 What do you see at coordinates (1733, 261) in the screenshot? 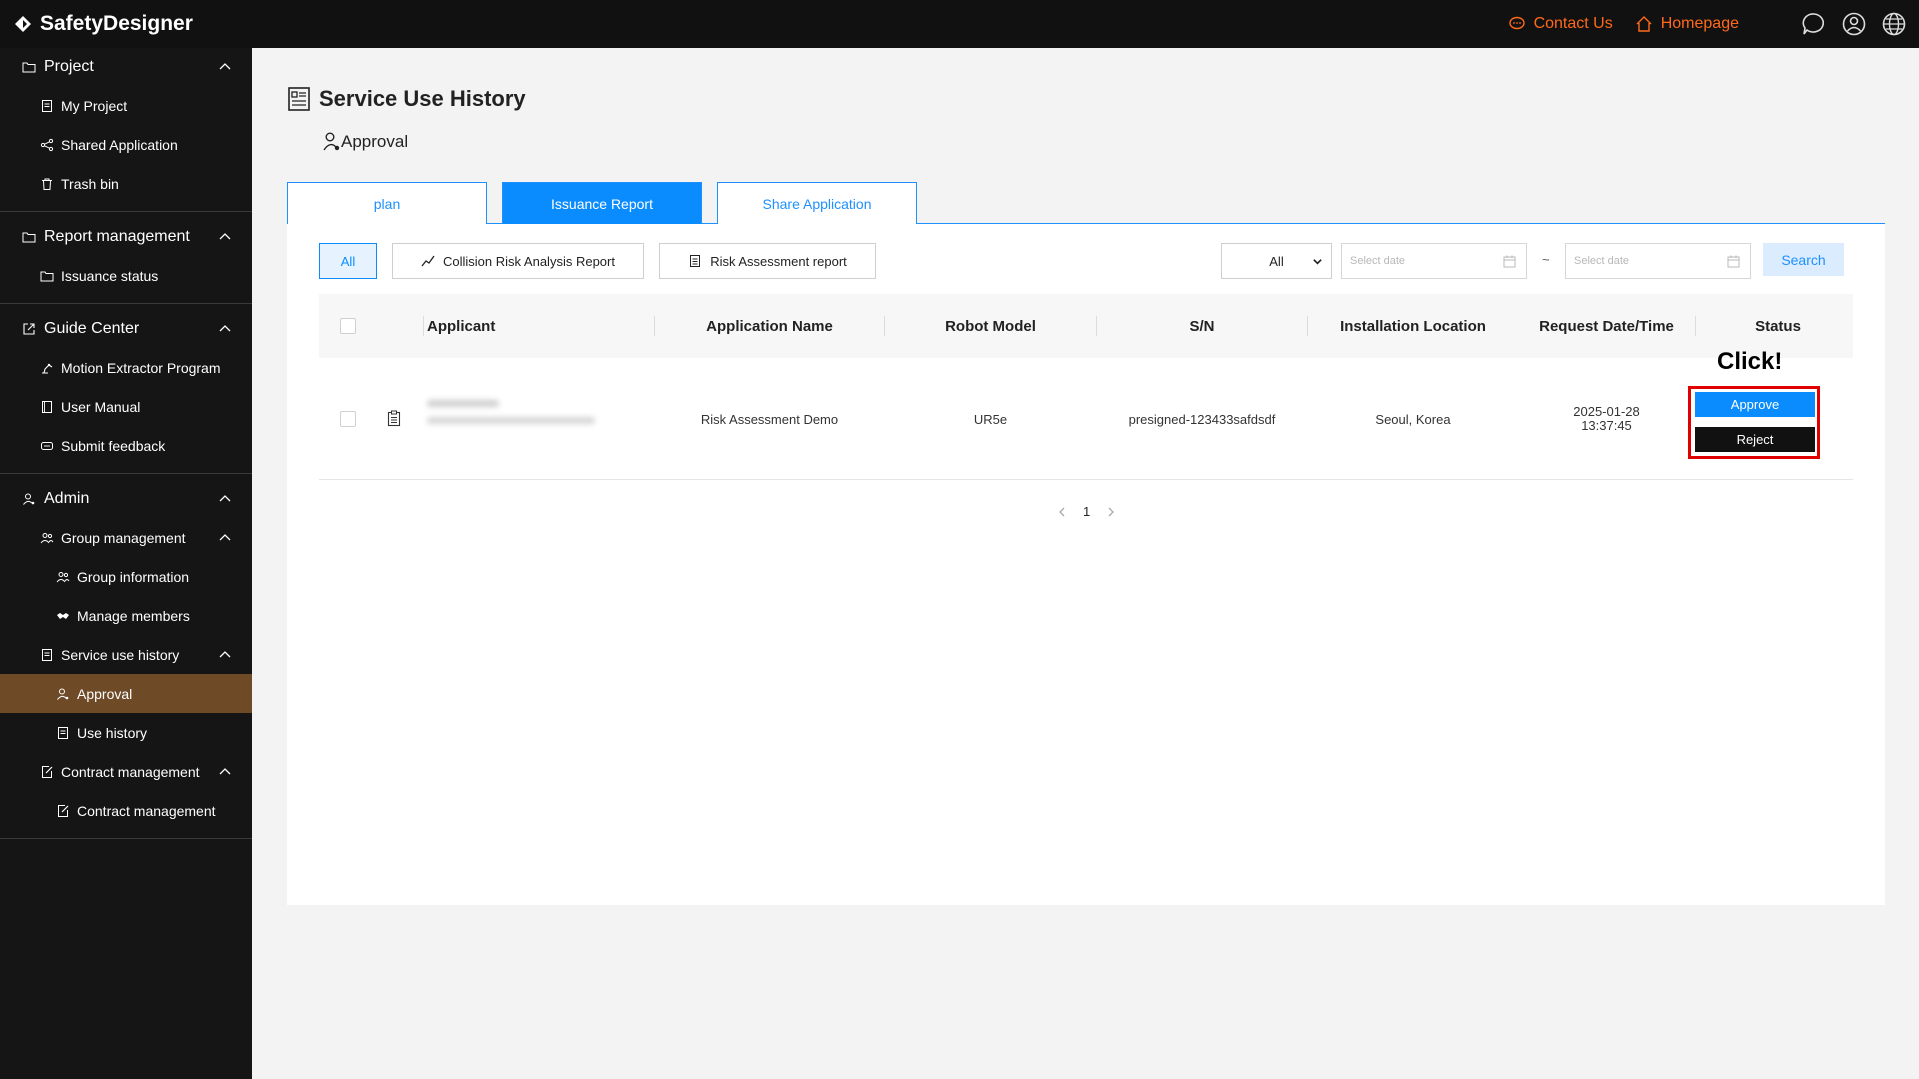
I see `calendar-icon` at bounding box center [1733, 261].